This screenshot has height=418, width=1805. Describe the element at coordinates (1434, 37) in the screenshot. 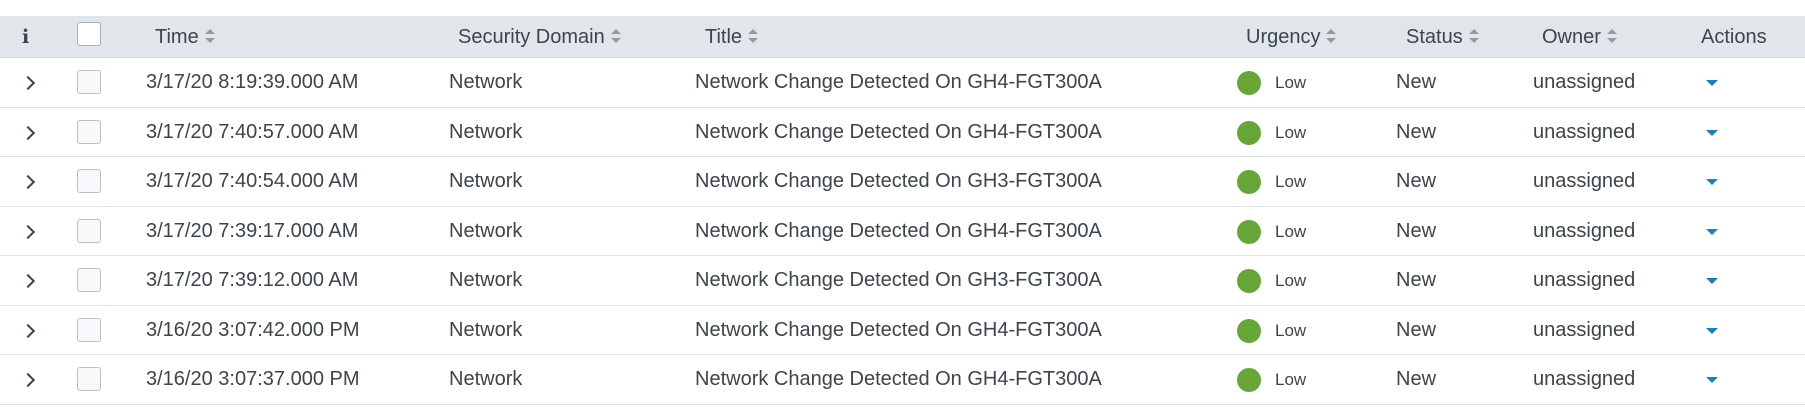

I see `column-header-status-label: Status` at that location.